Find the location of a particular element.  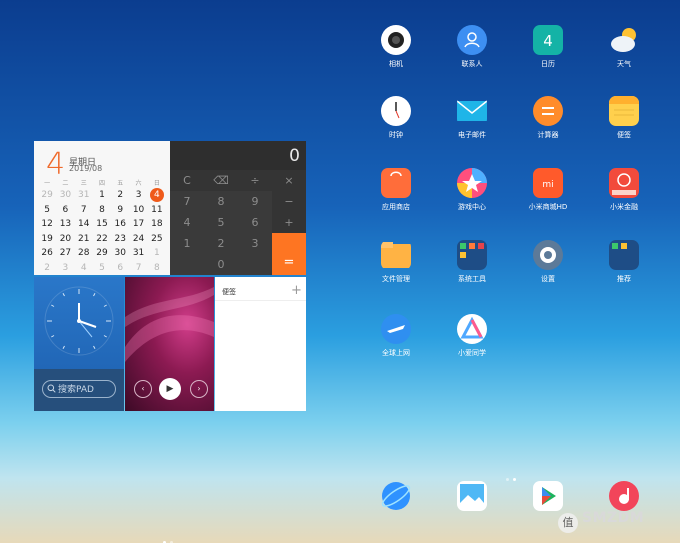

app-file-manager: 文件管理 is located at coordinates (396, 270).